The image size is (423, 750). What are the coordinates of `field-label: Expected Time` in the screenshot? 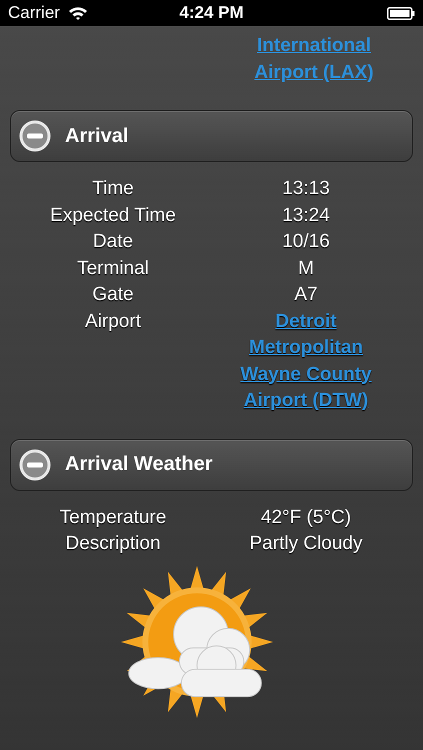 It's located at (113, 216).